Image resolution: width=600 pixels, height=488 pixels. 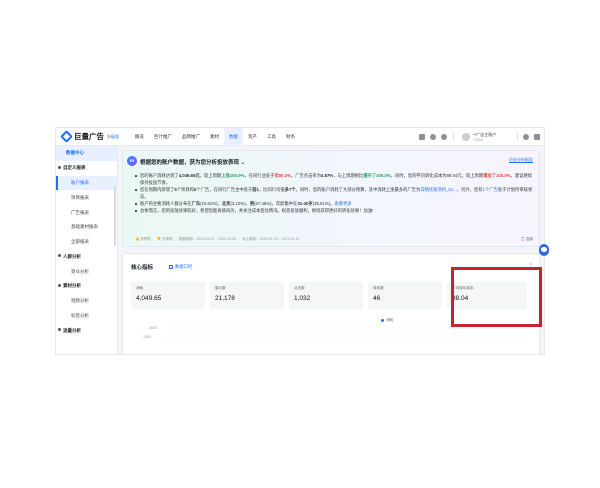 What do you see at coordinates (147, 337) in the screenshot?
I see `y-tick-label: 1000` at bounding box center [147, 337].